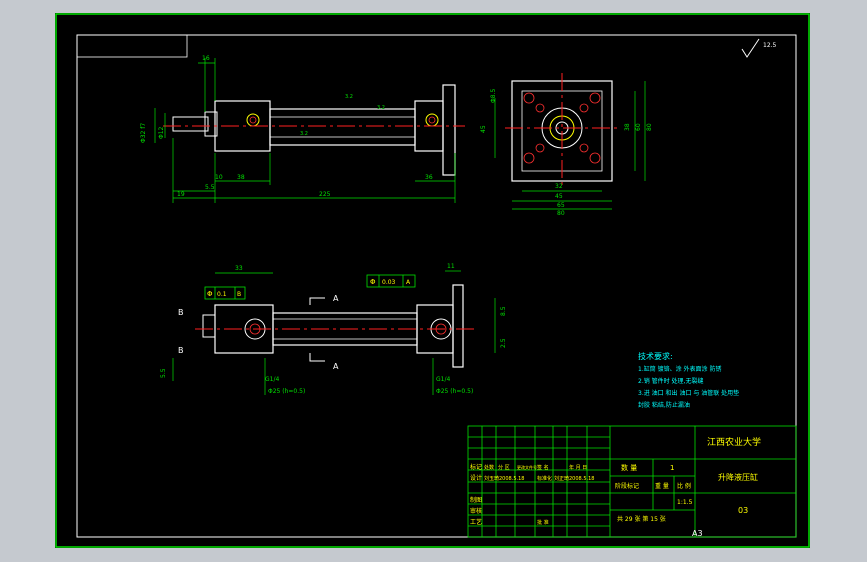  What do you see at coordinates (664, 405) in the screenshot?
I see `svg-text: 封胶 粘结,防止漏油` at bounding box center [664, 405].